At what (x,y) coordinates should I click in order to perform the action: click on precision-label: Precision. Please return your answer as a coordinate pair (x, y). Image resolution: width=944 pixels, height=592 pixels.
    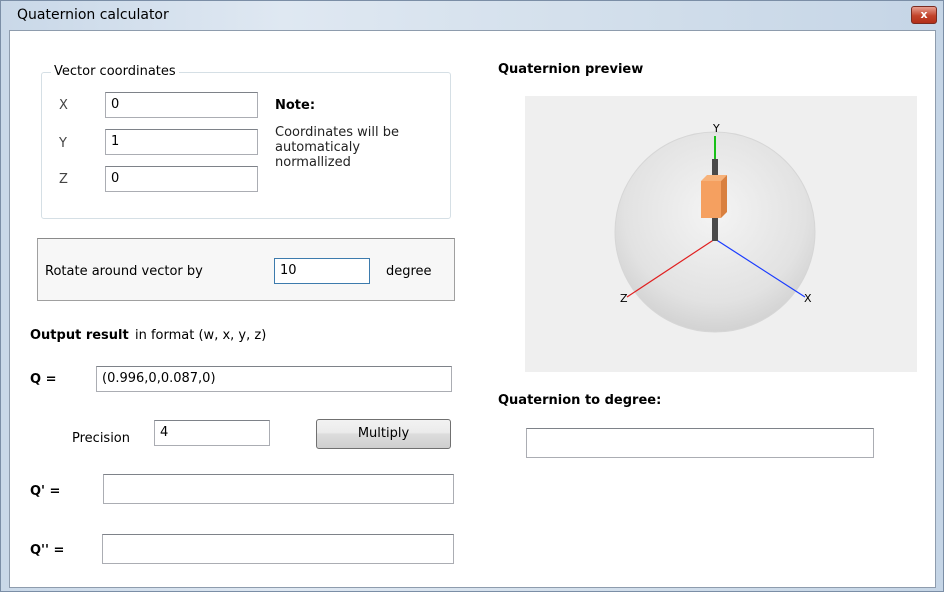
    Looking at the image, I should click on (101, 438).